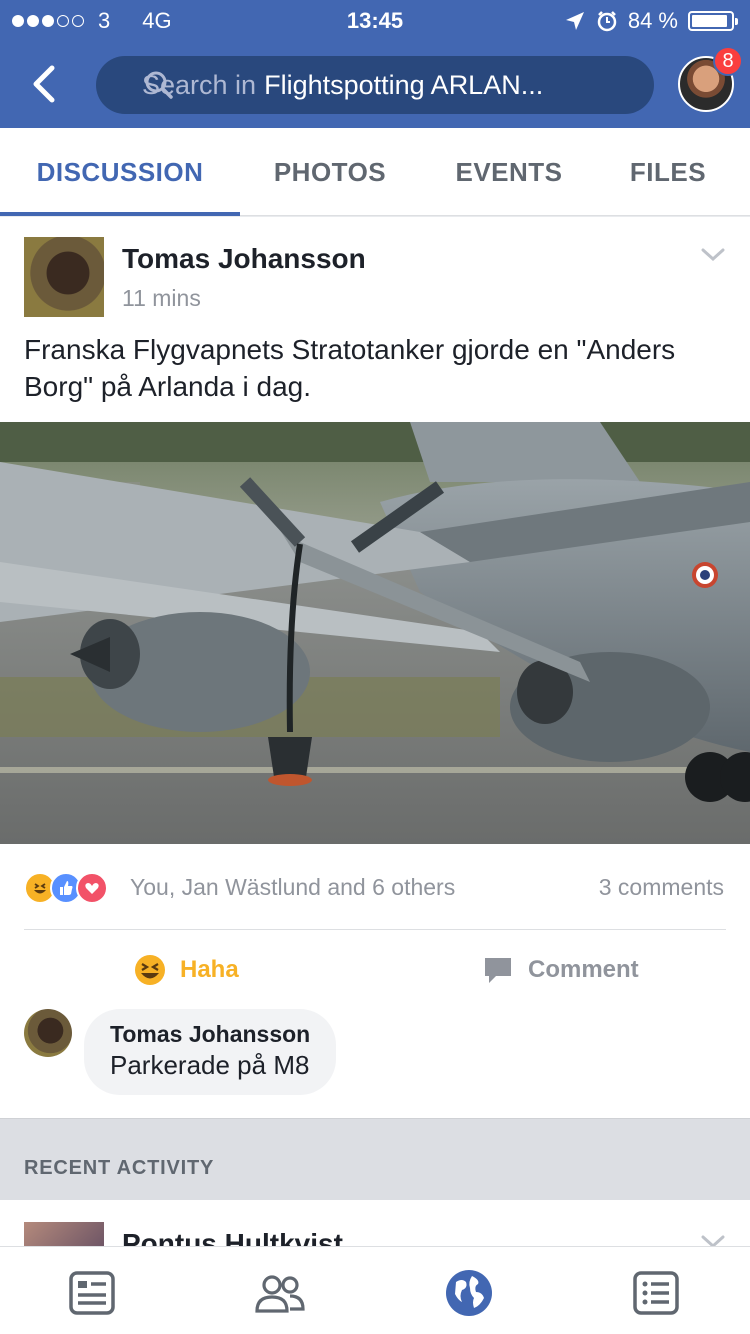 The image size is (750, 1334). Describe the element at coordinates (375, 20) in the screenshot. I see `status-bar: 3 4G 13:45 84 %` at that location.